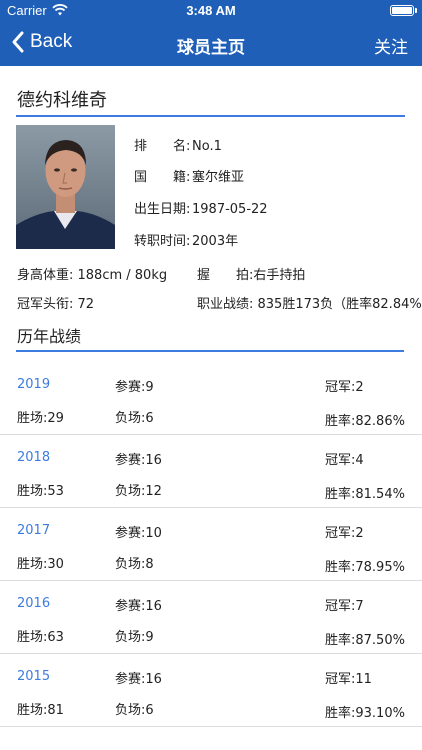 The width and height of the screenshot is (422, 750). Describe the element at coordinates (365, 713) in the screenshot. I see `win-rate: 胜率:93.10%` at that location.